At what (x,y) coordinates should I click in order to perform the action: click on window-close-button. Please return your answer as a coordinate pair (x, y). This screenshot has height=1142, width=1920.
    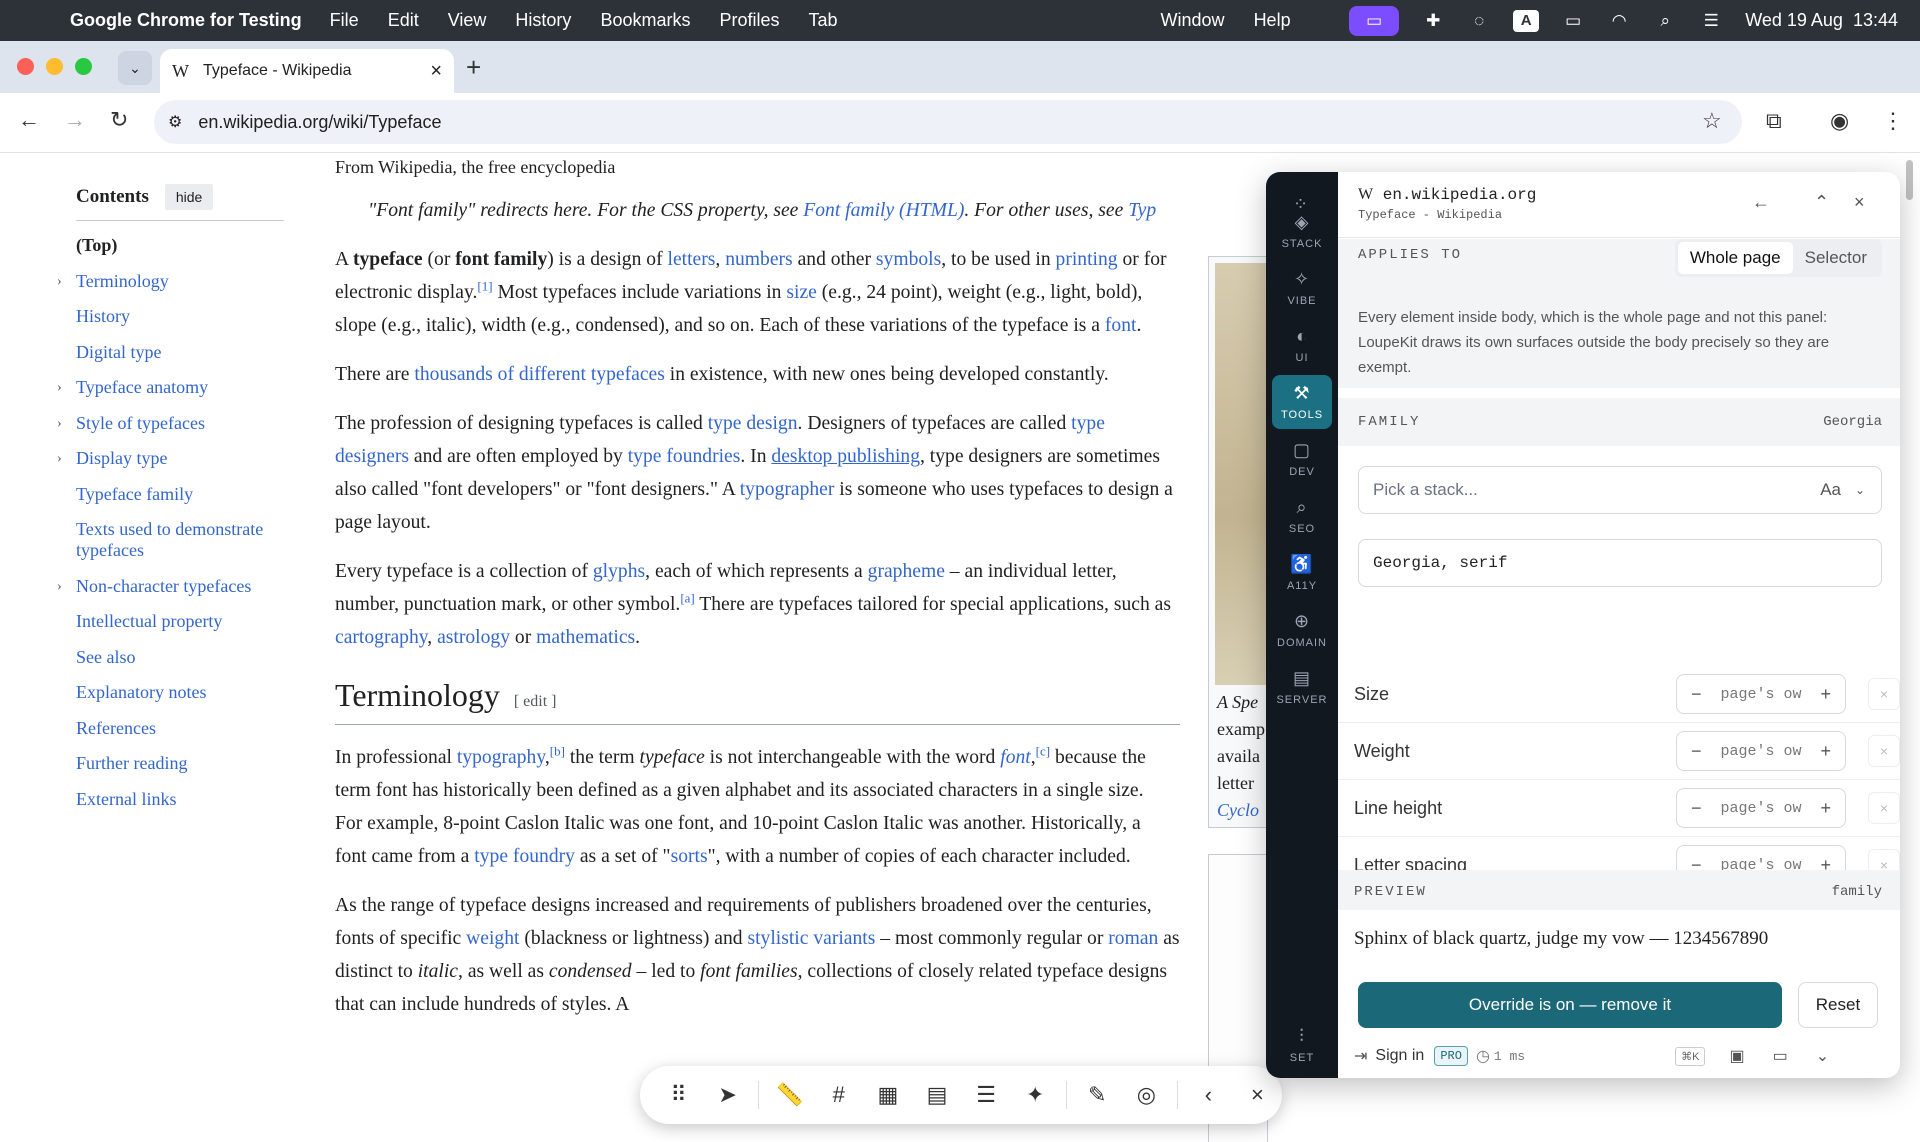
    Looking at the image, I should click on (25, 66).